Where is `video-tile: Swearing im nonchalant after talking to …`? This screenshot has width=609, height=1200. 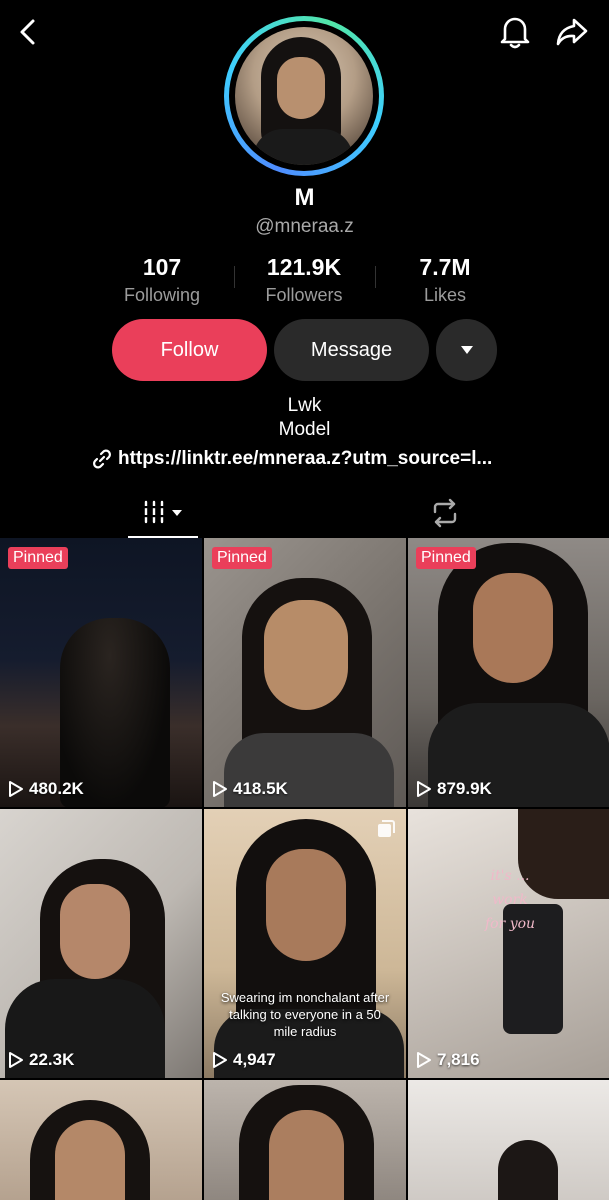 video-tile: Swearing im nonchalant after talking to … is located at coordinates (305, 943).